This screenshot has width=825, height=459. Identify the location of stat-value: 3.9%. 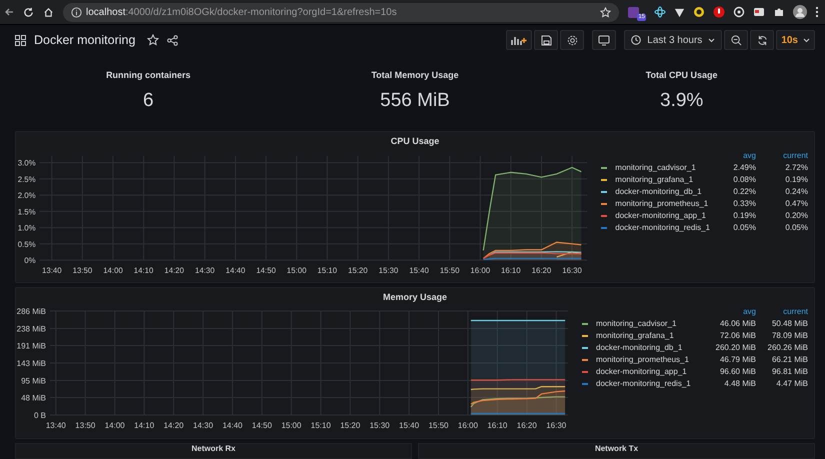
(682, 101).